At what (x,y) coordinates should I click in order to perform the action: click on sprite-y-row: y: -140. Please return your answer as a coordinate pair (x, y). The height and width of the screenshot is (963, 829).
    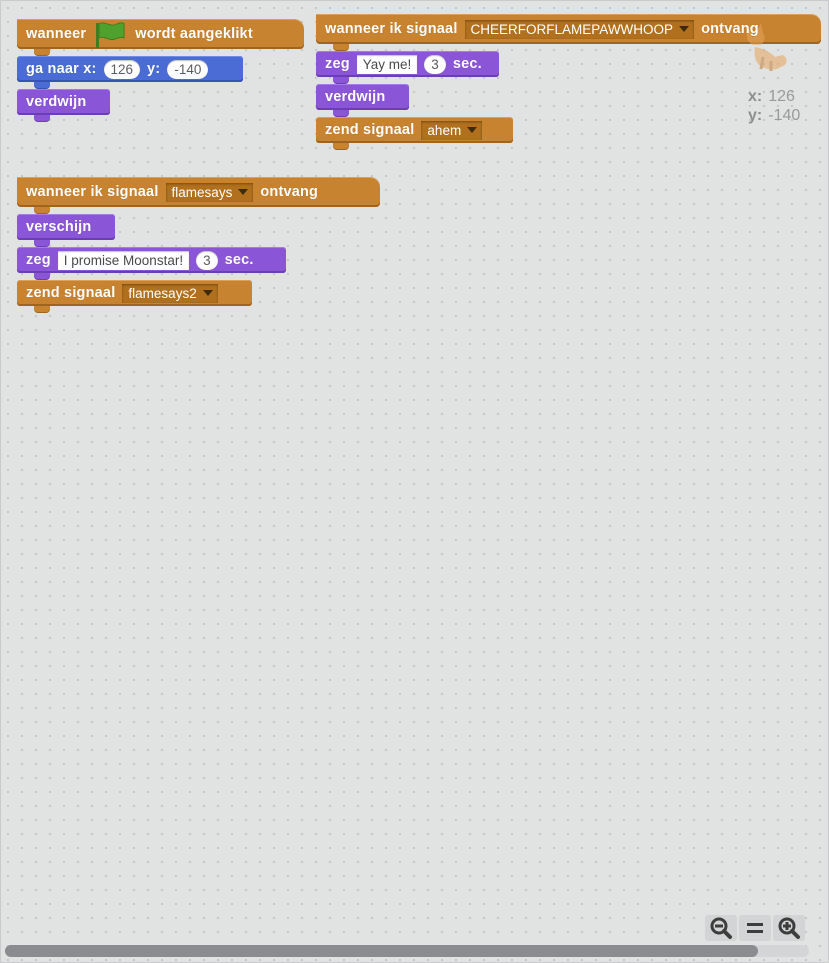
    Looking at the image, I should click on (774, 115).